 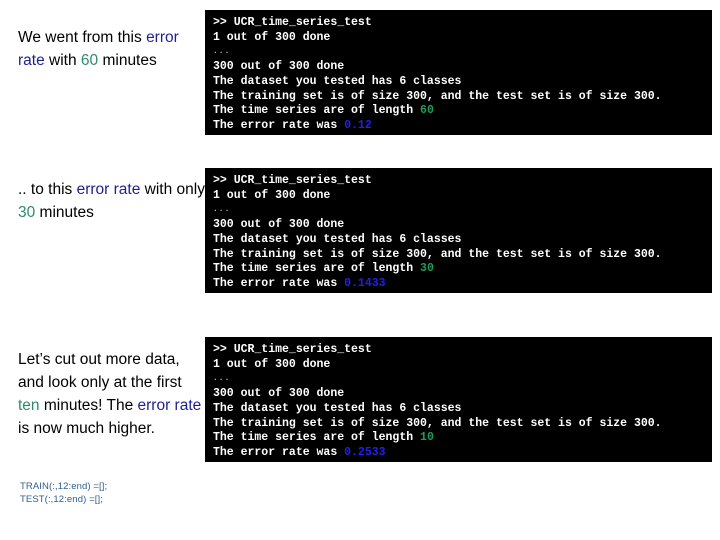 What do you see at coordinates (82, 37) in the screenshot?
I see `note-text-segment: We went from this` at bounding box center [82, 37].